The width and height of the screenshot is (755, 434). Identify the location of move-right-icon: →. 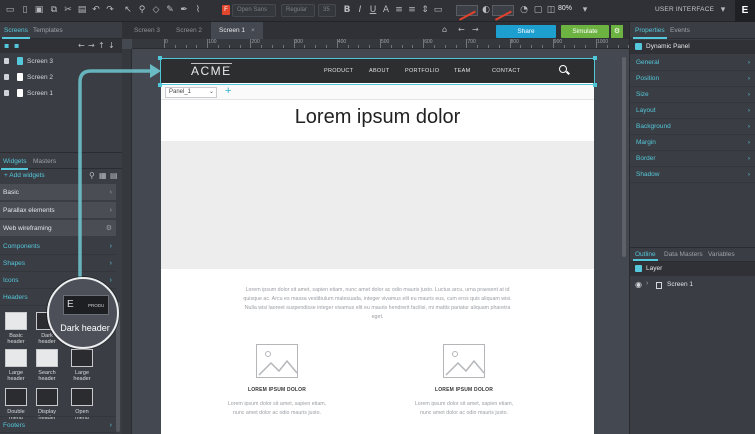
(91, 45).